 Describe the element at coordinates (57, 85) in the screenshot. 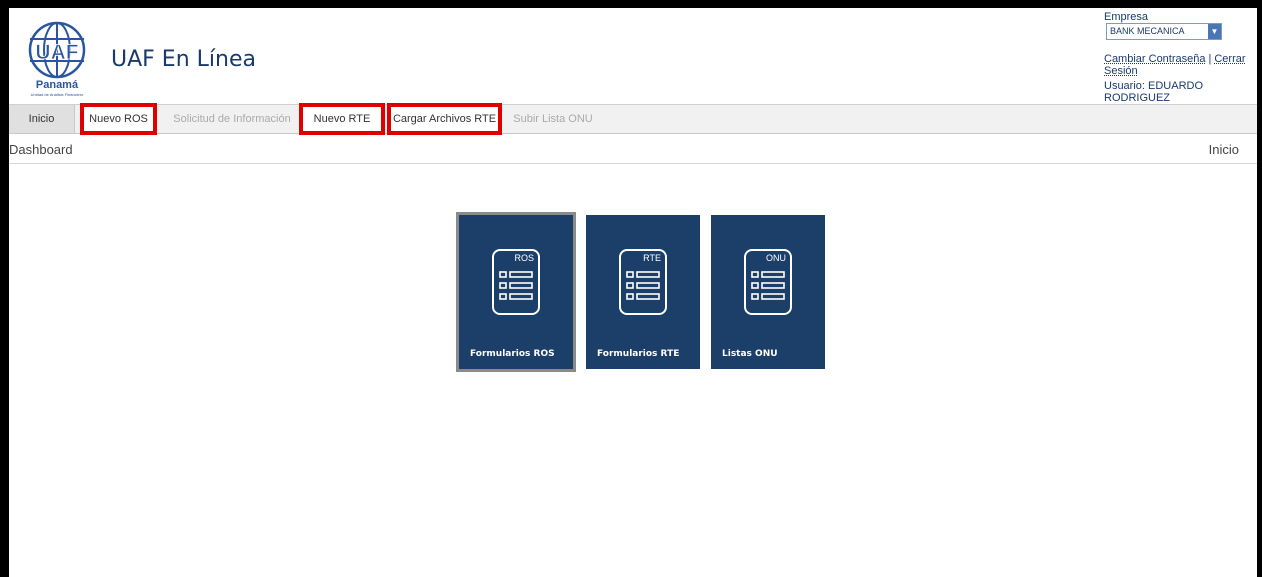

I see `logo-country: Panamá` at that location.